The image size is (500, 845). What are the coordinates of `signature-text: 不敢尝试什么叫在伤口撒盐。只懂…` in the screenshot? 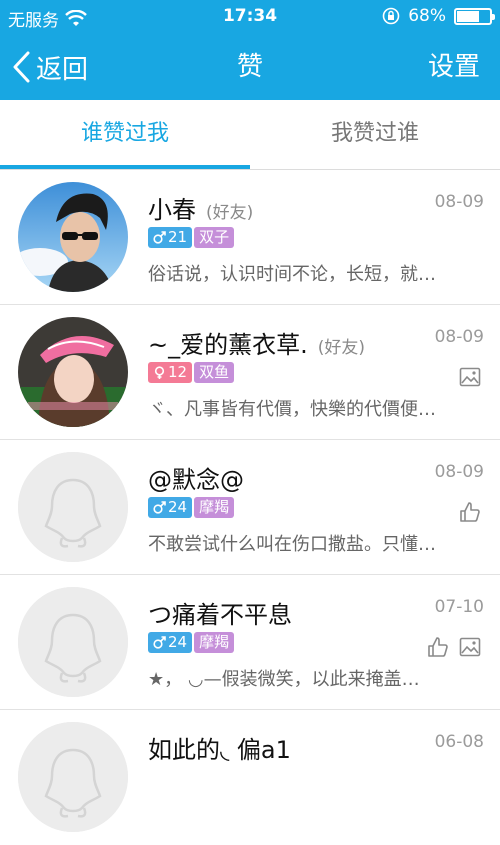 It's located at (292, 544).